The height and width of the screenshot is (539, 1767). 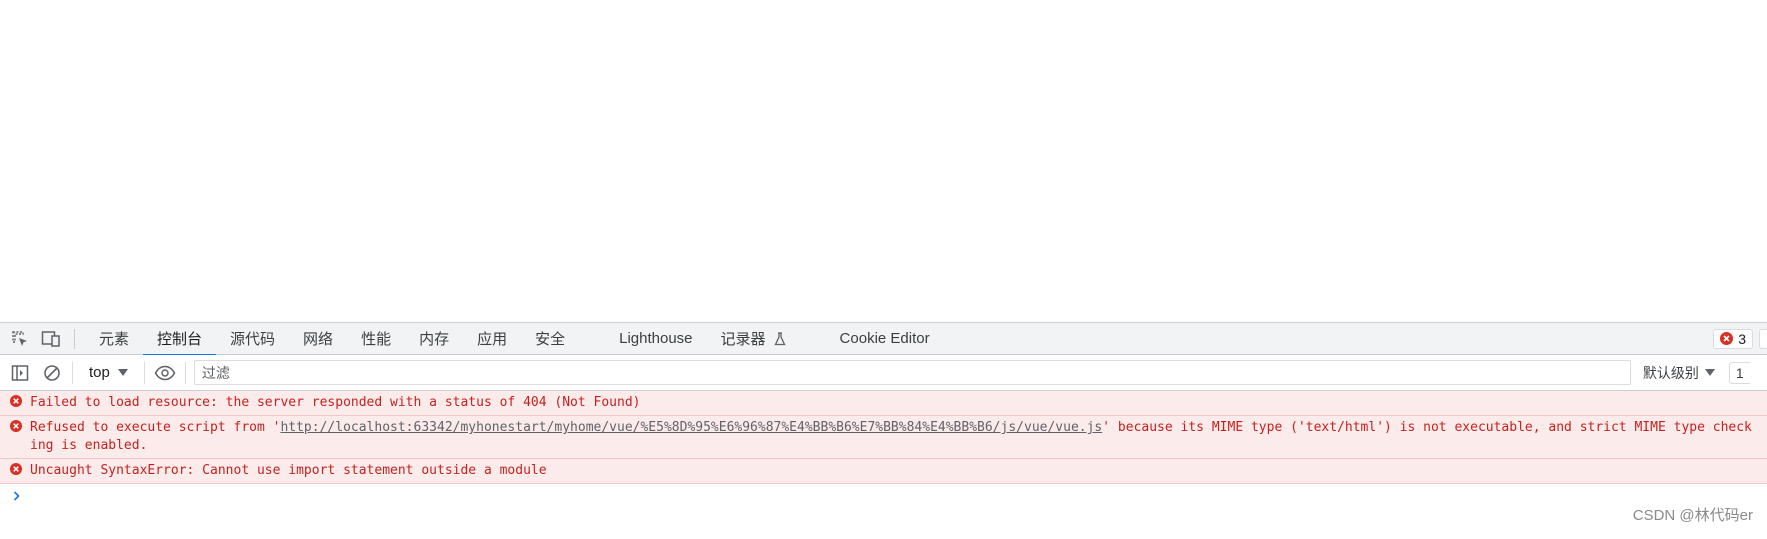 I want to click on error-count: 3, so click(x=1742, y=338).